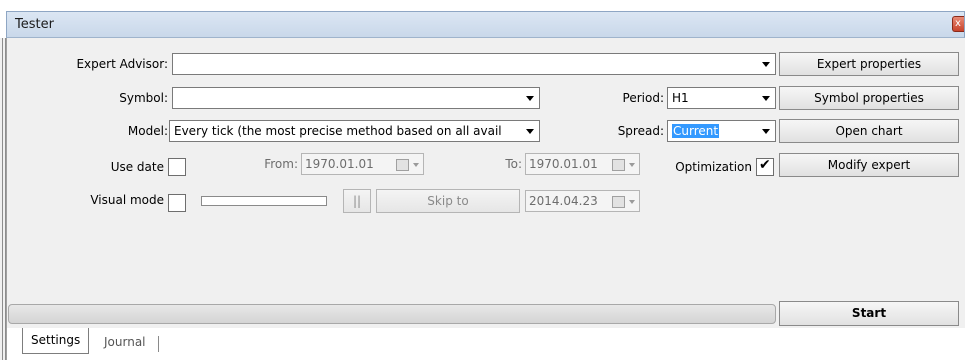 Image resolution: width=965 pixels, height=360 pixels. I want to click on tab-separator, so click(158, 344).